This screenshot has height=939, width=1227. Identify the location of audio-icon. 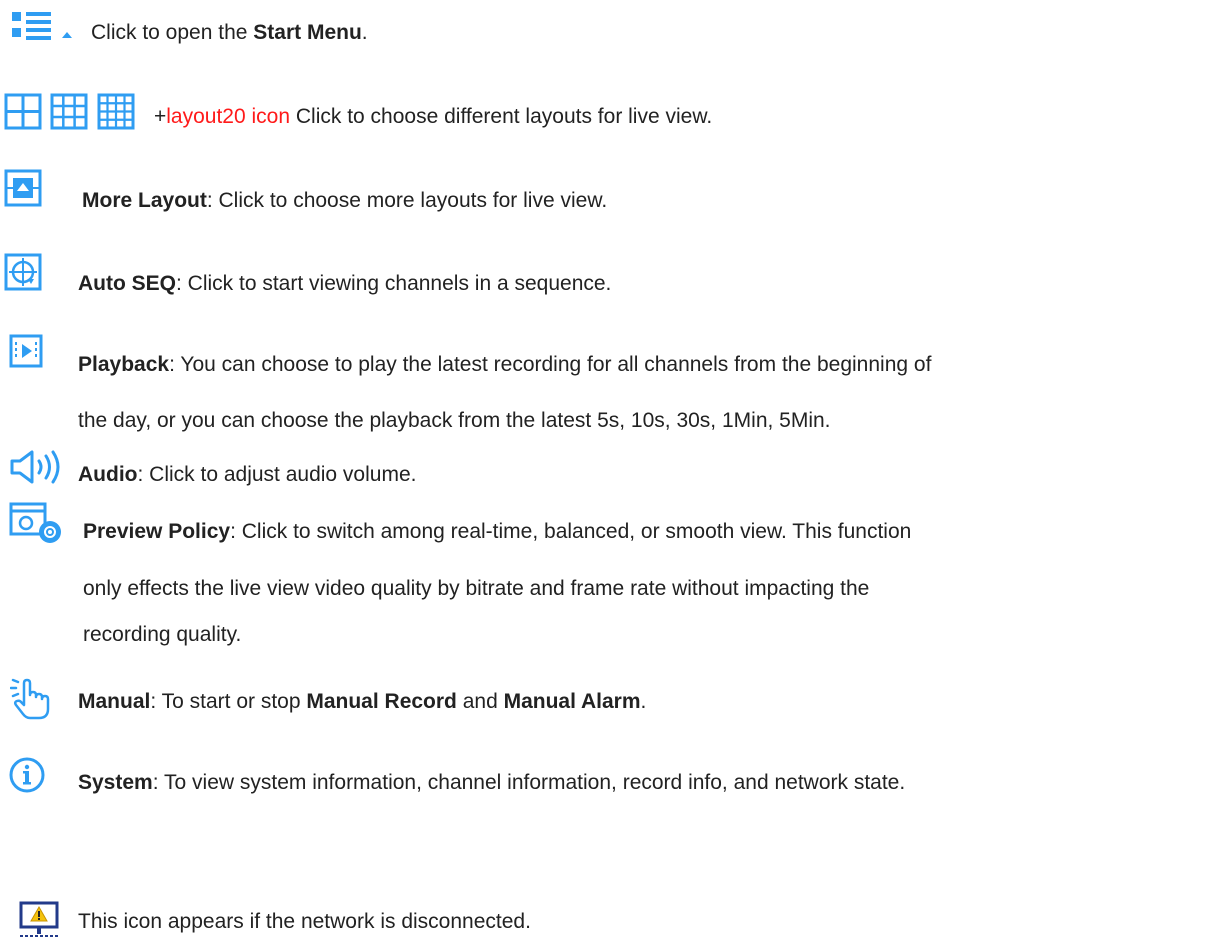
(35, 467).